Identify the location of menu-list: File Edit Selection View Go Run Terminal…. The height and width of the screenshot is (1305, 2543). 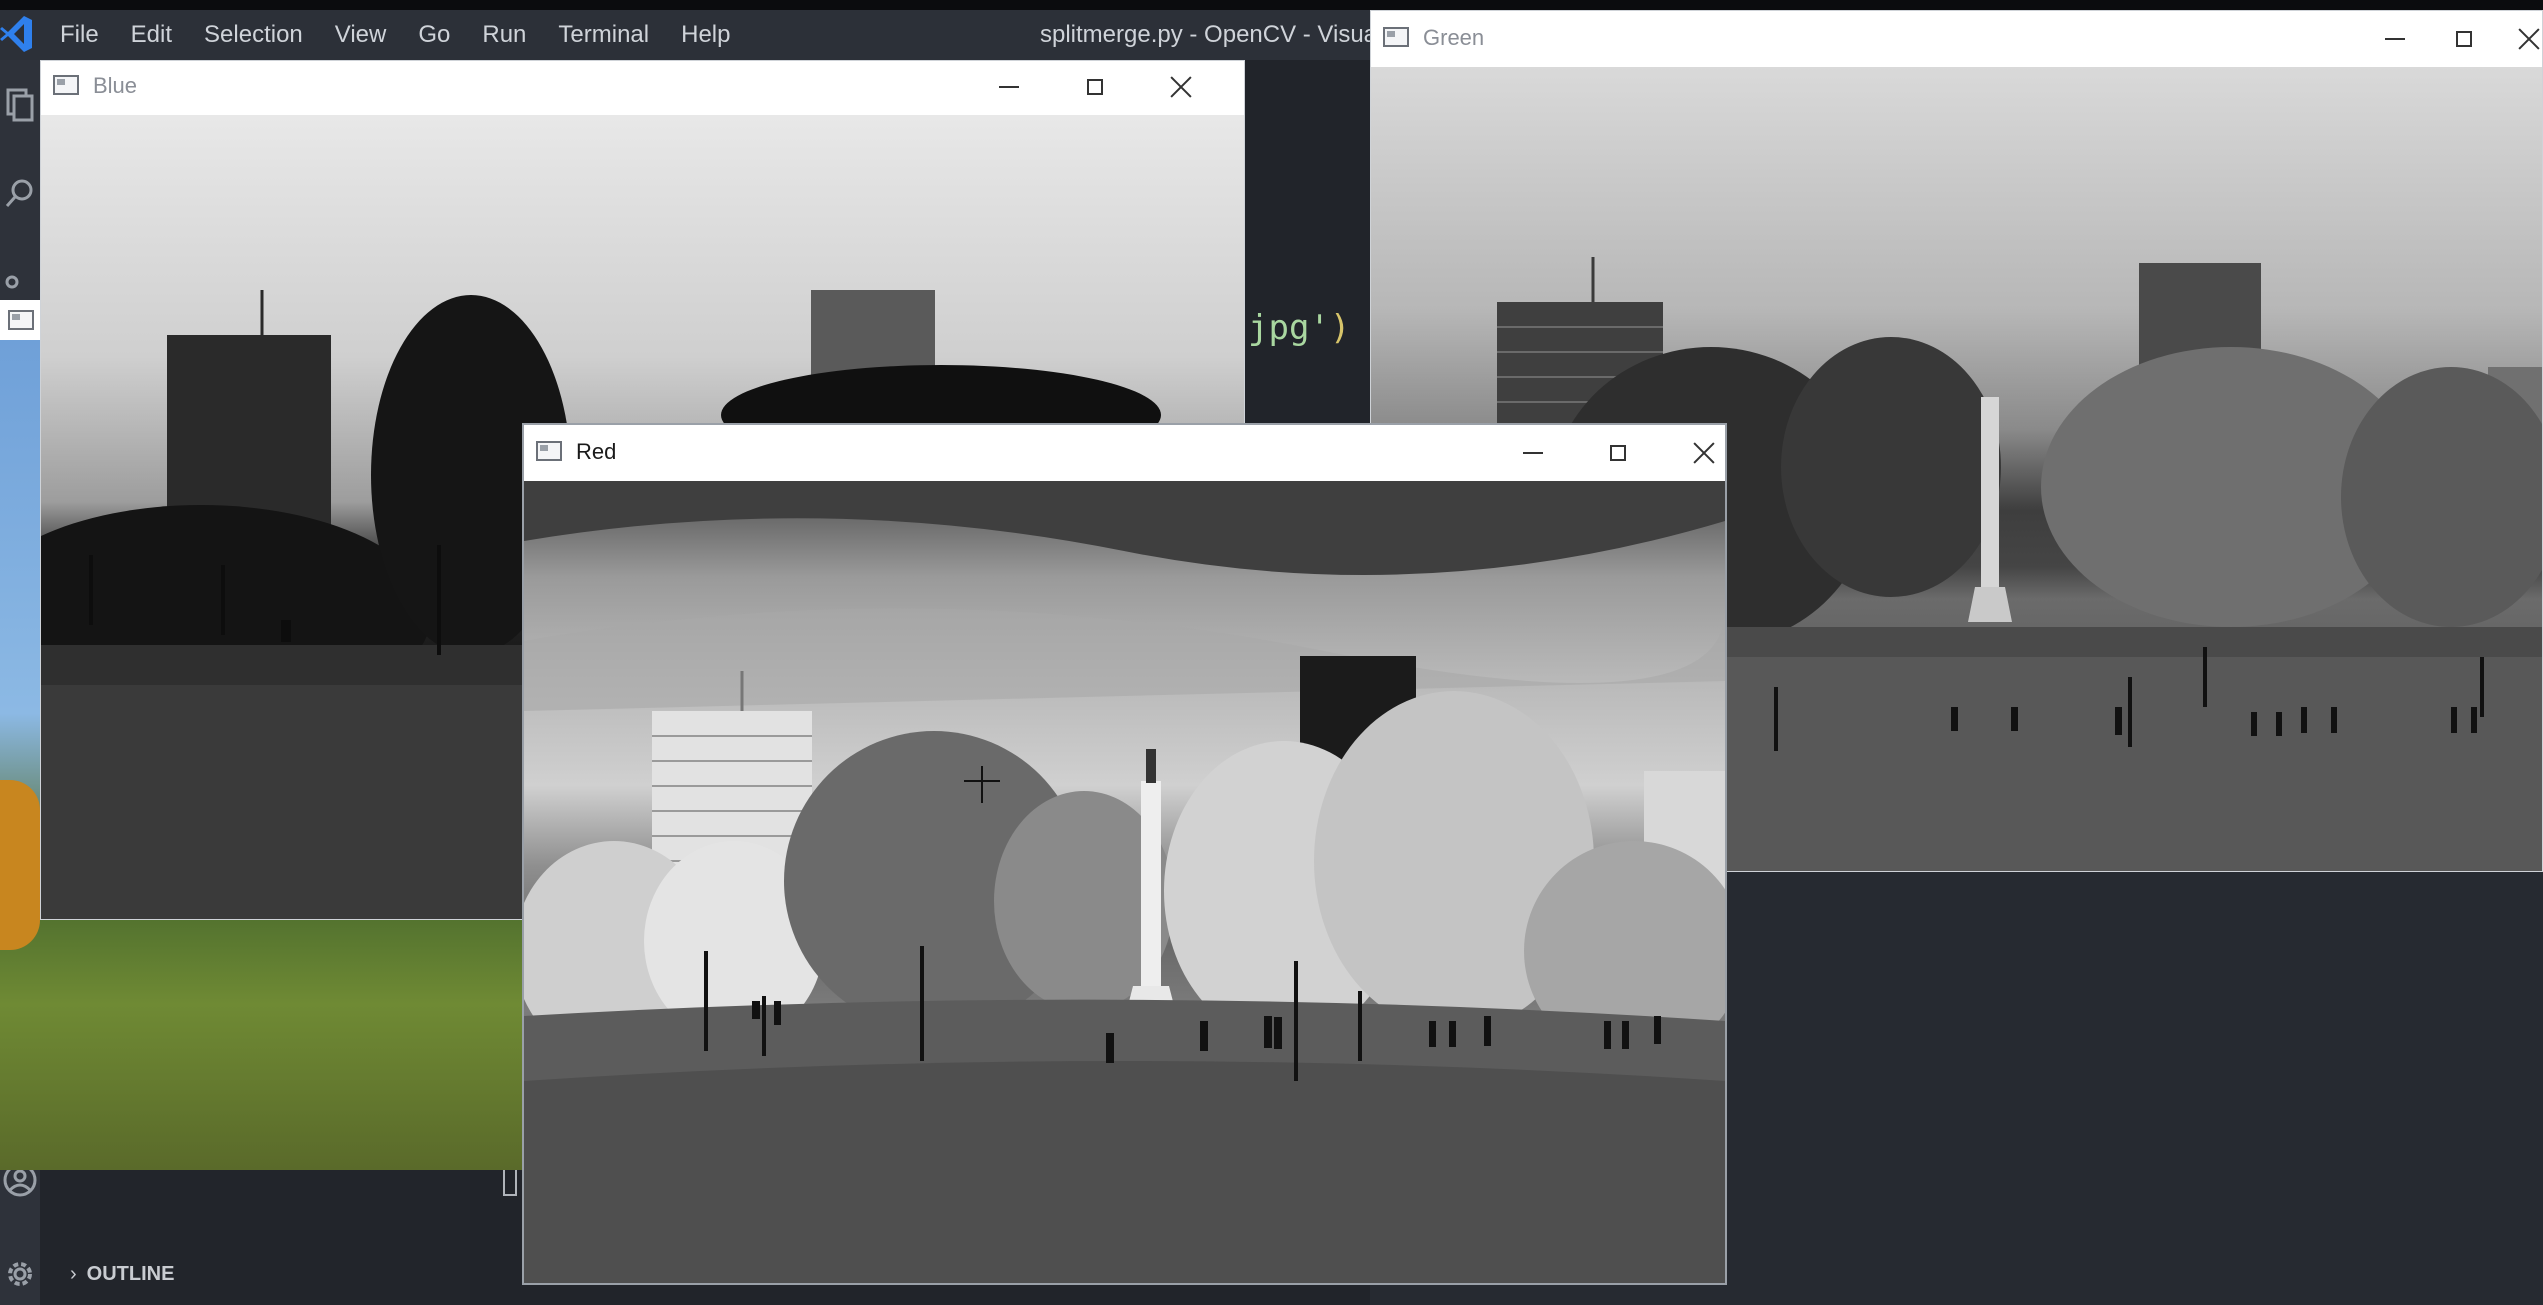
(411, 35).